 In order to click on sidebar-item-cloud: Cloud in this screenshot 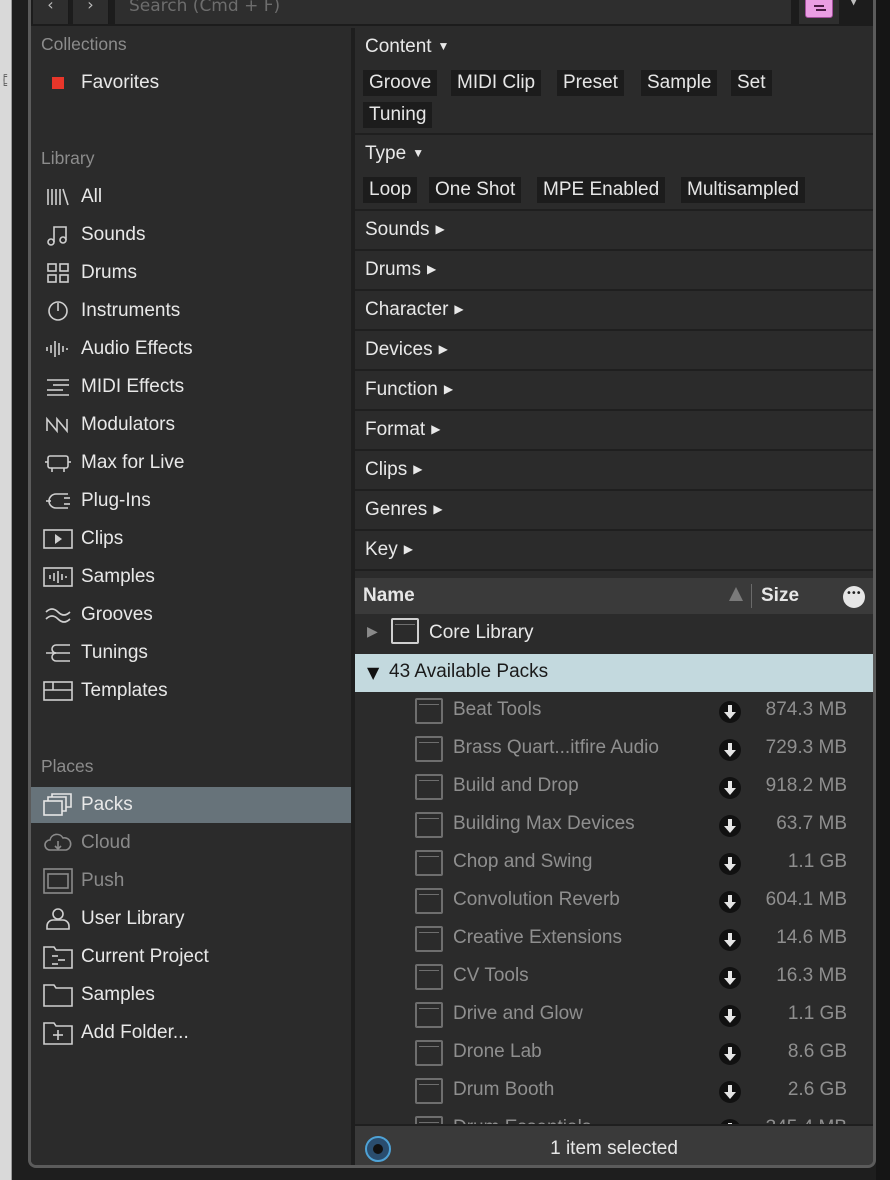, I will do `click(191, 843)`.